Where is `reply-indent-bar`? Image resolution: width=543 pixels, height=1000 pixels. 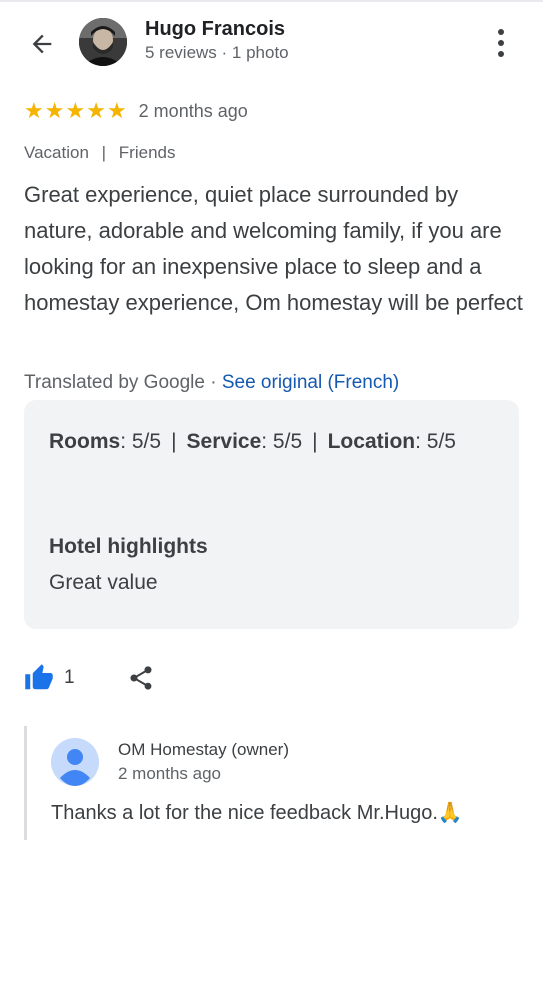 reply-indent-bar is located at coordinates (25, 783).